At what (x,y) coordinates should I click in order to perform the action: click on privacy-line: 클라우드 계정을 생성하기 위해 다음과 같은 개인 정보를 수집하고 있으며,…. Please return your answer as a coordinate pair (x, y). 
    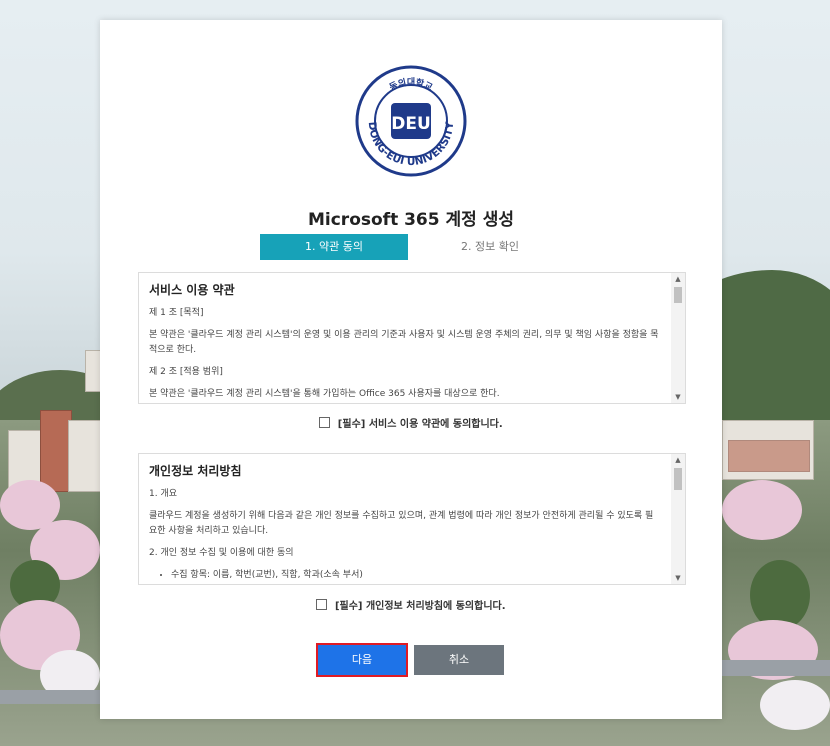
    Looking at the image, I should click on (401, 523).